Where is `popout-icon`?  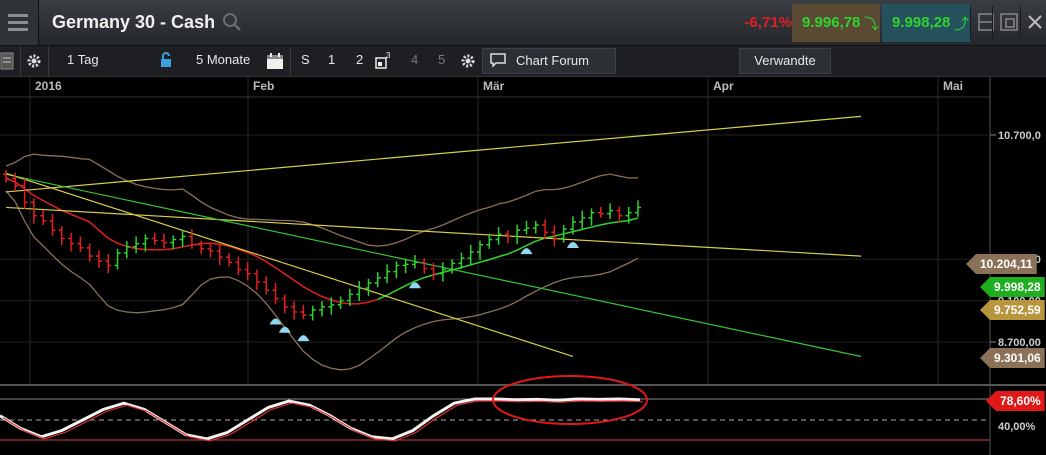
popout-icon is located at coordinates (1007, 22).